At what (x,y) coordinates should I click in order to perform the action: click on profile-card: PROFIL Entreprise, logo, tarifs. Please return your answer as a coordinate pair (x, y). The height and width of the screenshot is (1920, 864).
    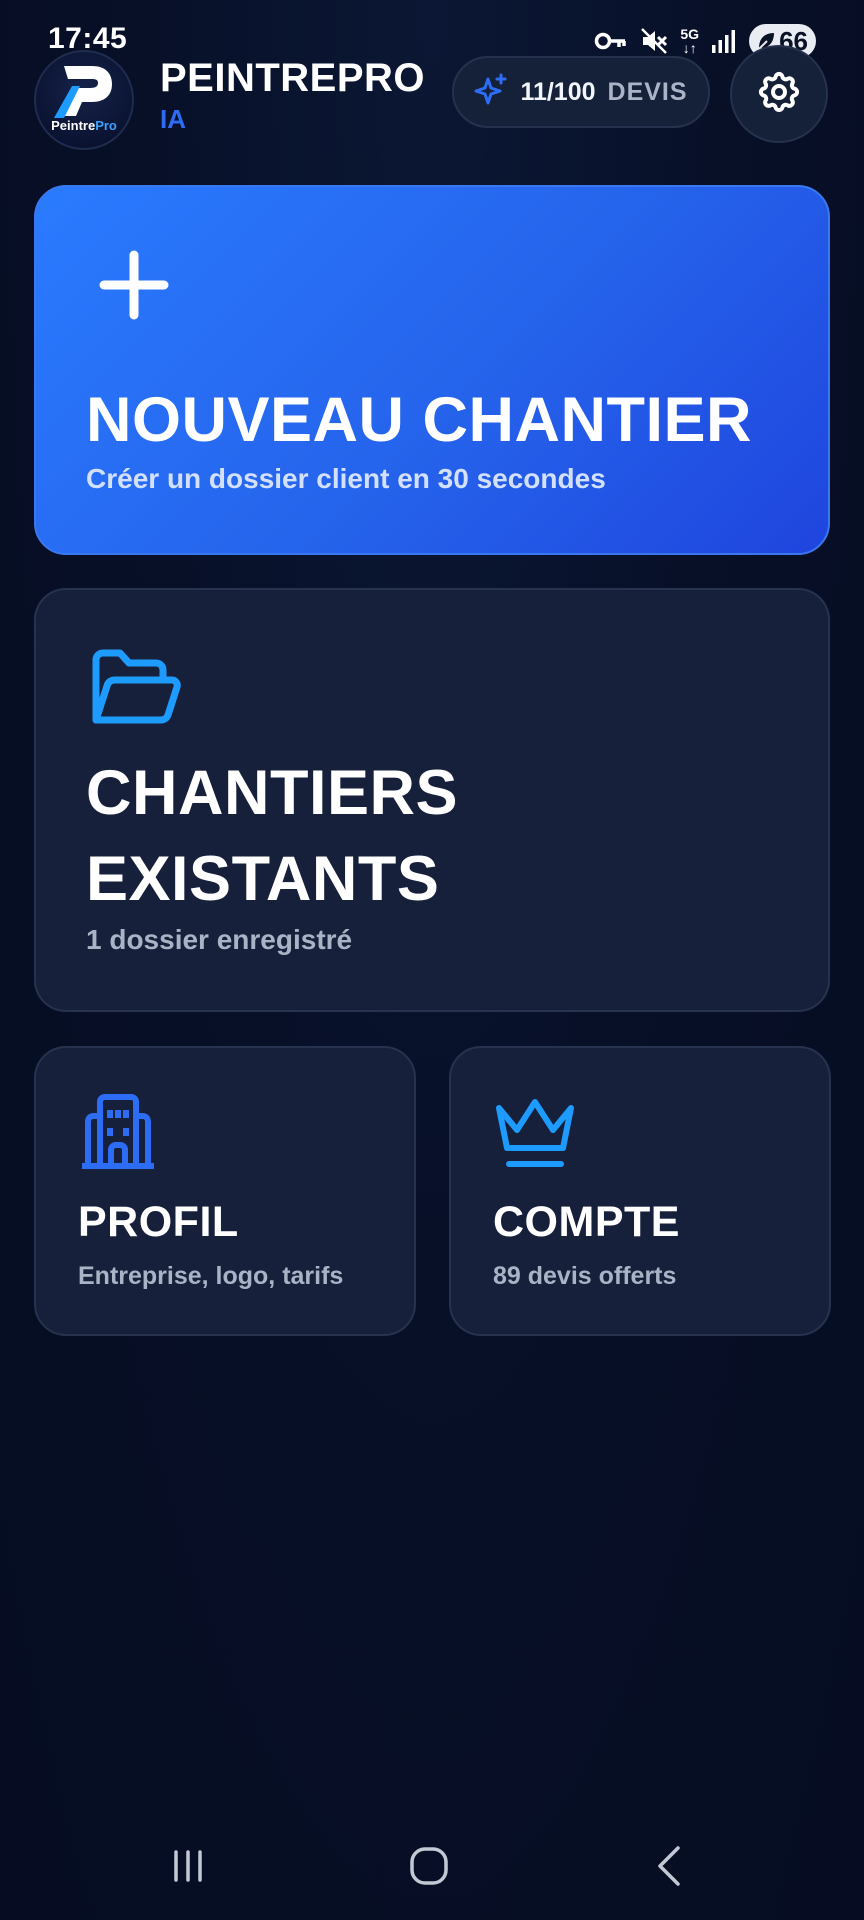
    Looking at the image, I should click on (225, 1191).